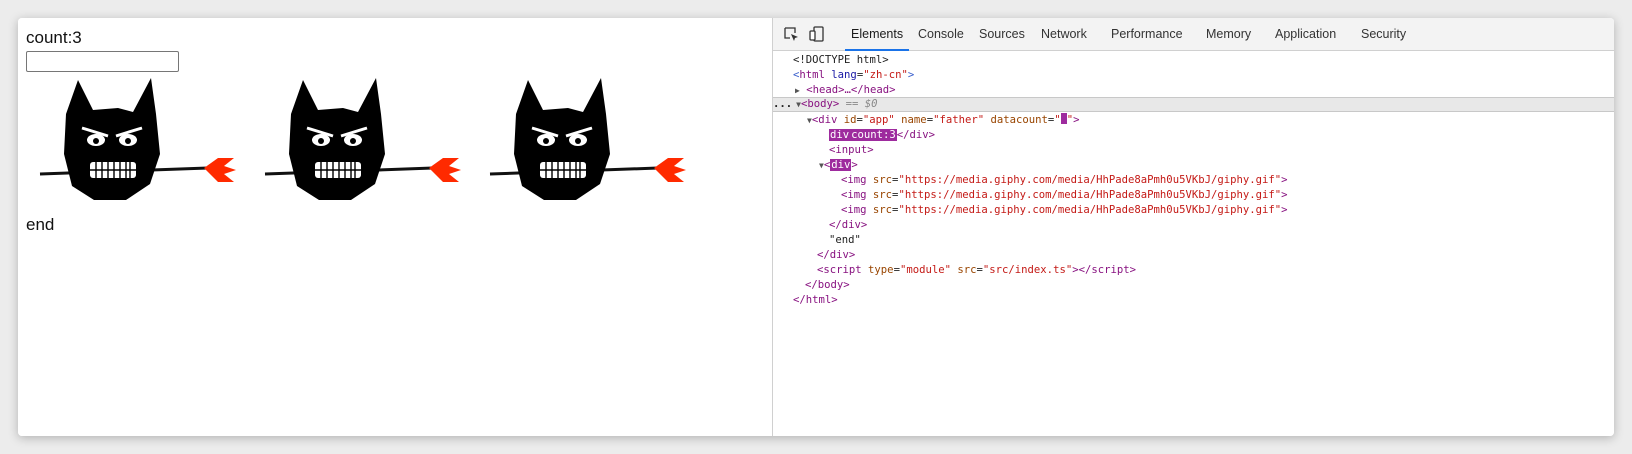 This screenshot has width=1632, height=454. What do you see at coordinates (1147, 34) in the screenshot?
I see `tab-performance: Performance` at bounding box center [1147, 34].